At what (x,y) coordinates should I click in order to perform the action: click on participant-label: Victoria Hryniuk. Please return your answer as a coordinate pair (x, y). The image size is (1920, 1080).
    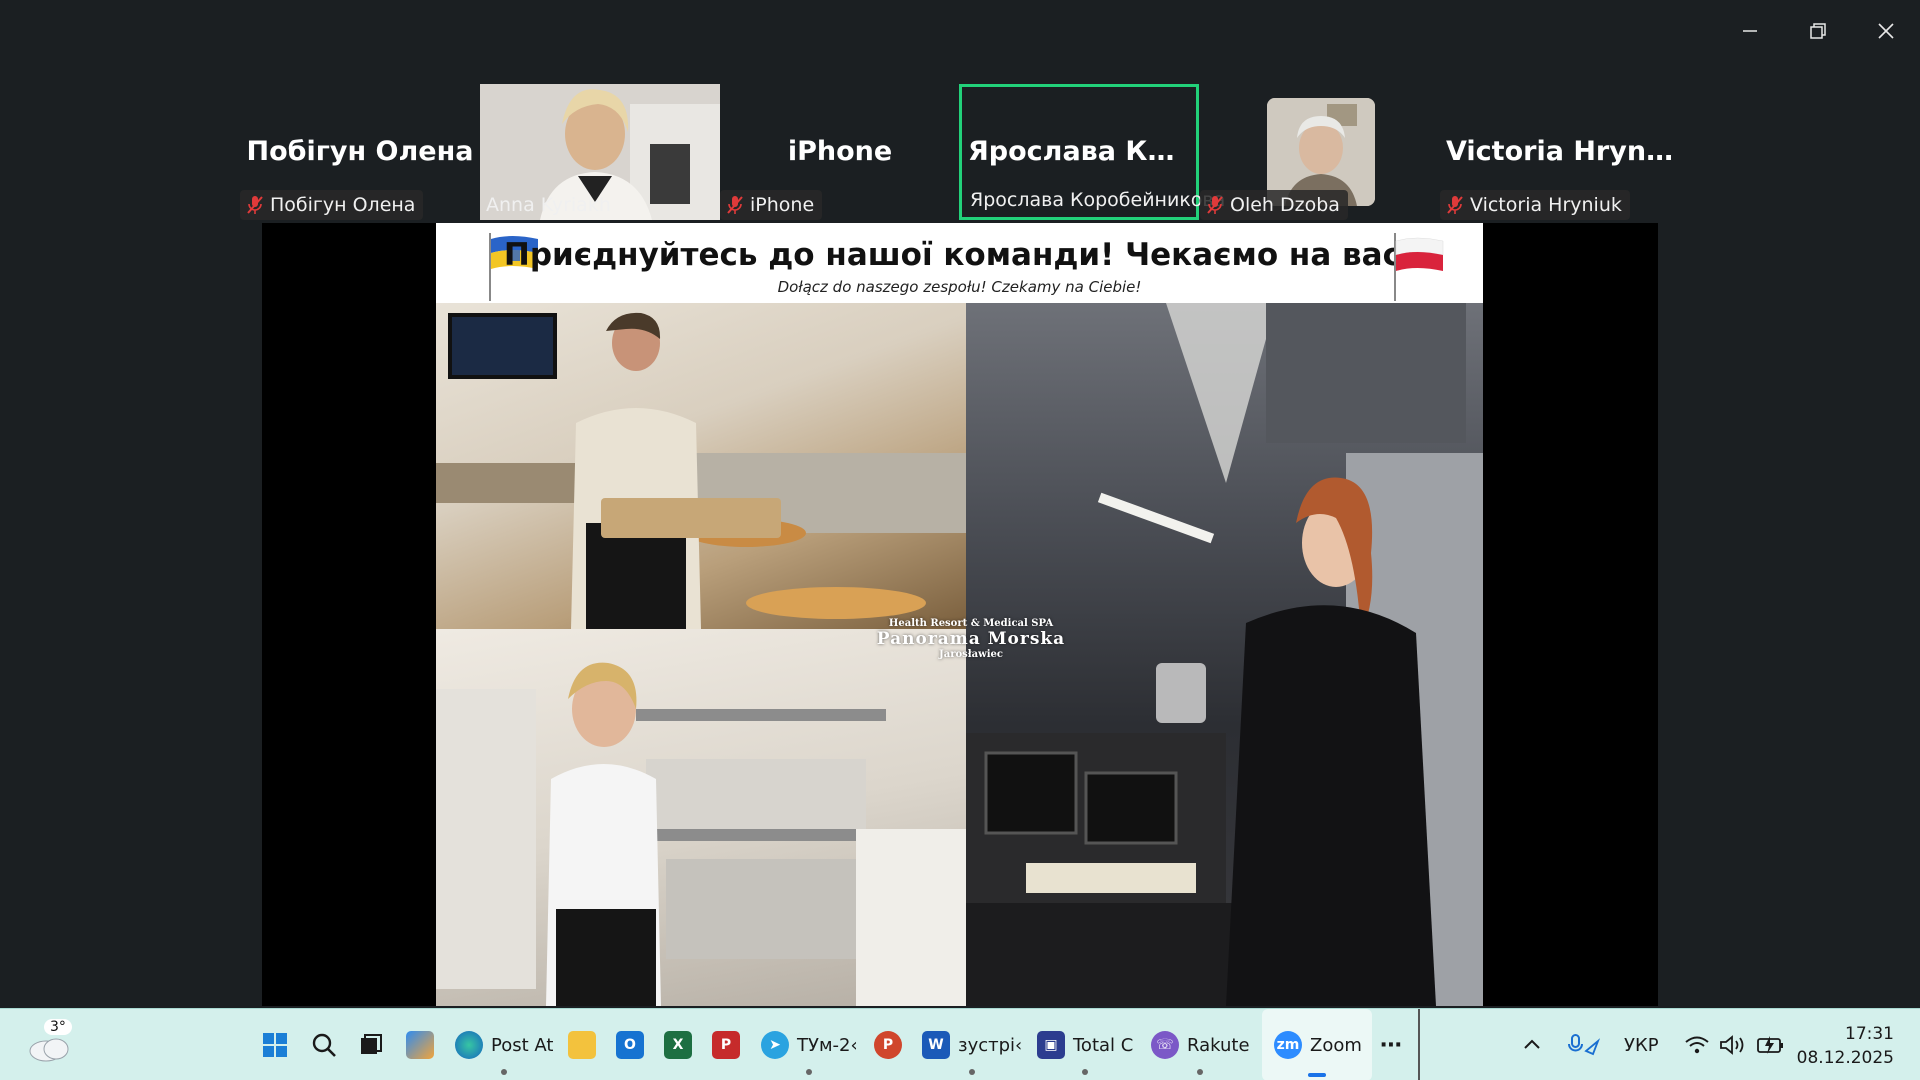
    Looking at the image, I should click on (1535, 205).